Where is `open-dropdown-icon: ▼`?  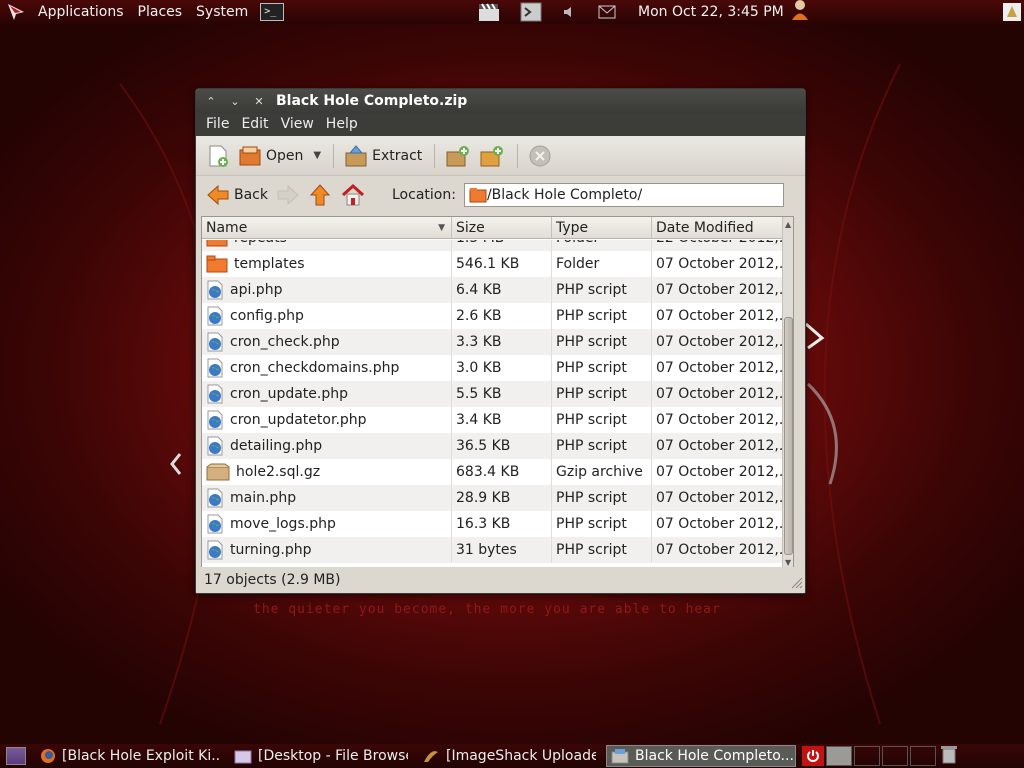
open-dropdown-icon: ▼ is located at coordinates (317, 155).